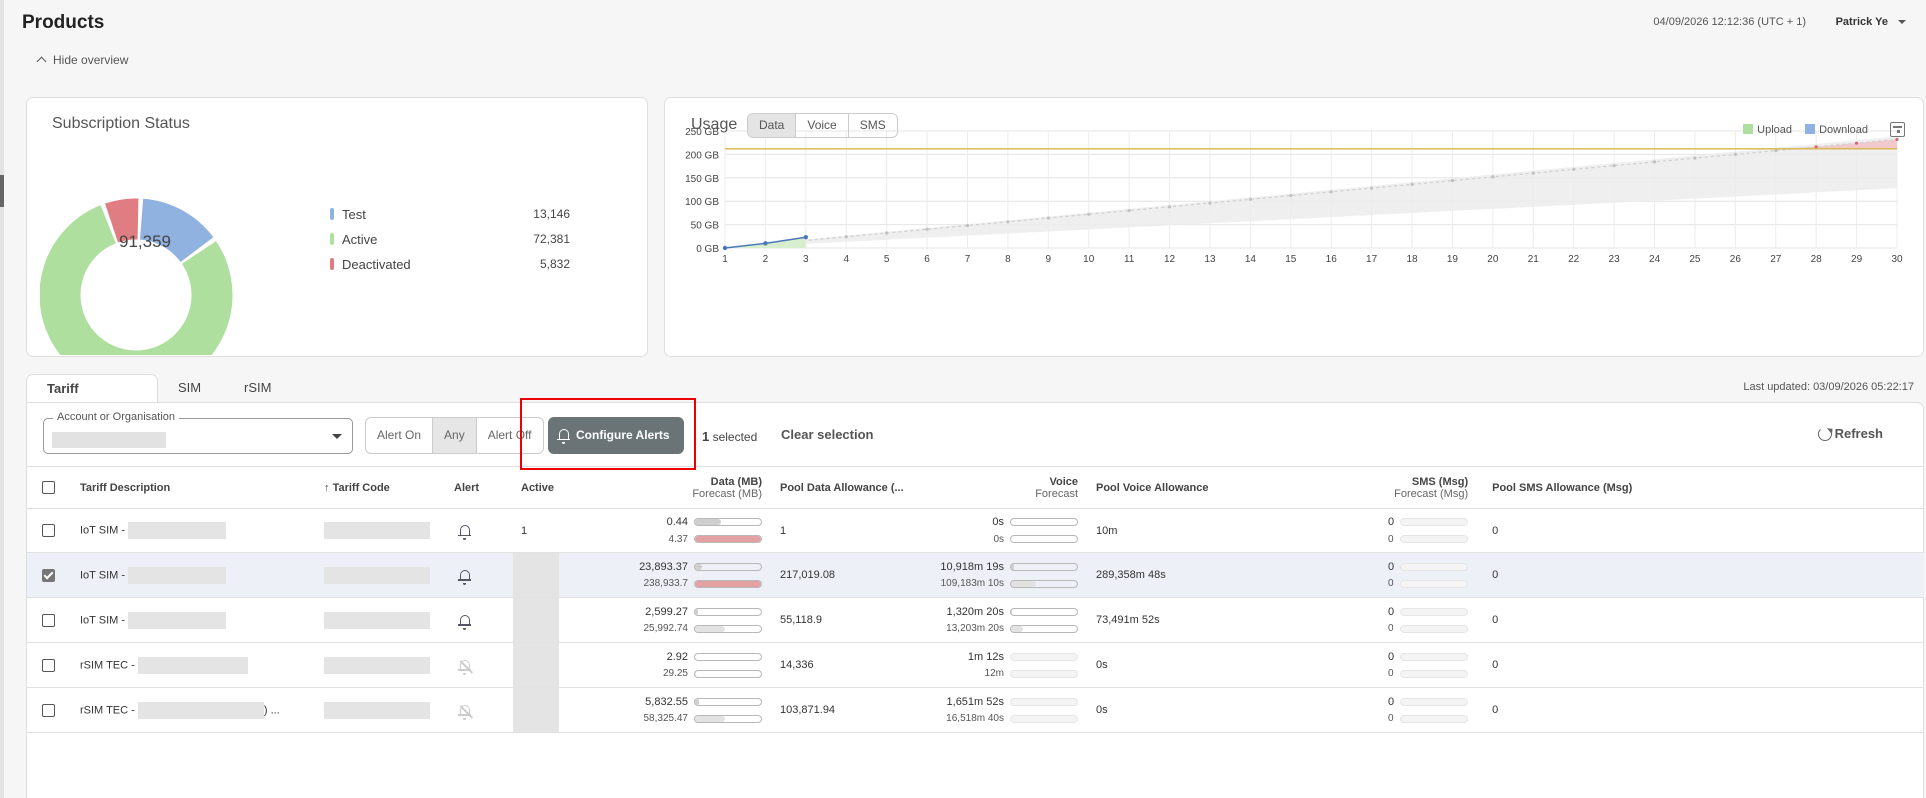 Image resolution: width=1926 pixels, height=798 pixels. I want to click on usage-tab-data: Data, so click(772, 125).